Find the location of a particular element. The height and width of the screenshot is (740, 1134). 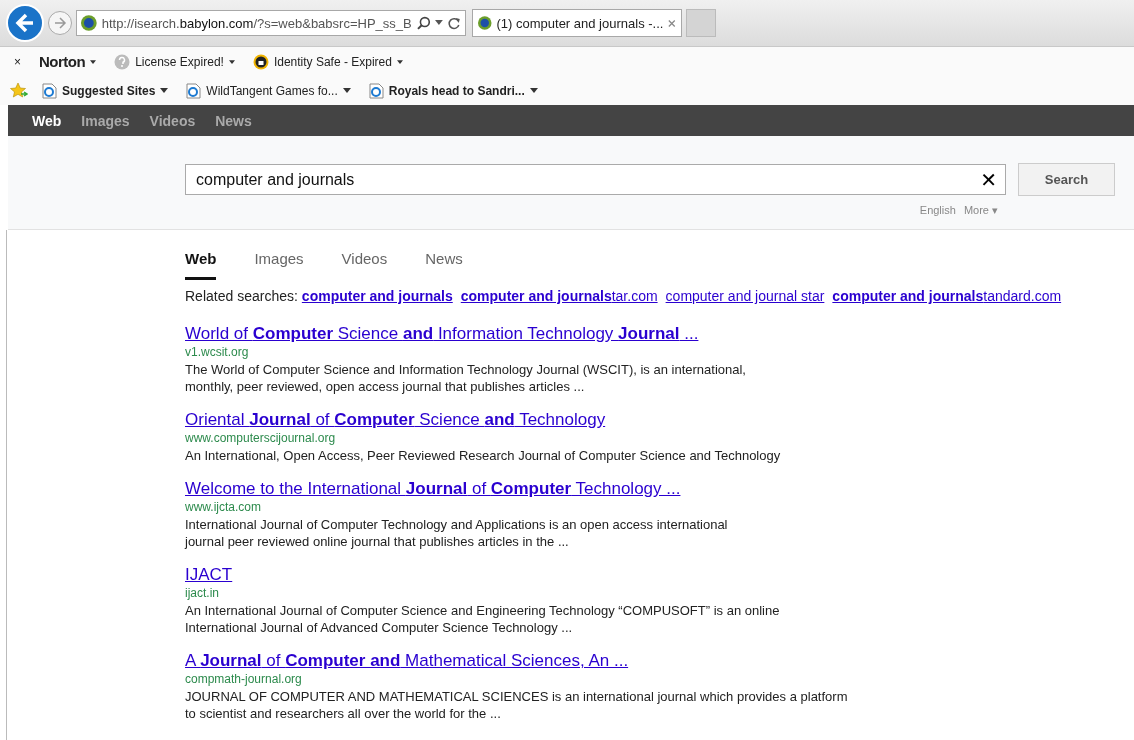

search-field: computer and journals ✕ is located at coordinates (595, 179).